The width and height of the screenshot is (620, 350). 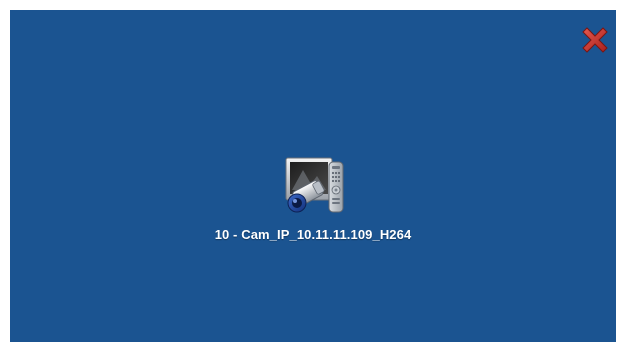 I want to click on device-label: 10 - Cam_IP_10.11.11.109_H264, so click(x=313, y=234).